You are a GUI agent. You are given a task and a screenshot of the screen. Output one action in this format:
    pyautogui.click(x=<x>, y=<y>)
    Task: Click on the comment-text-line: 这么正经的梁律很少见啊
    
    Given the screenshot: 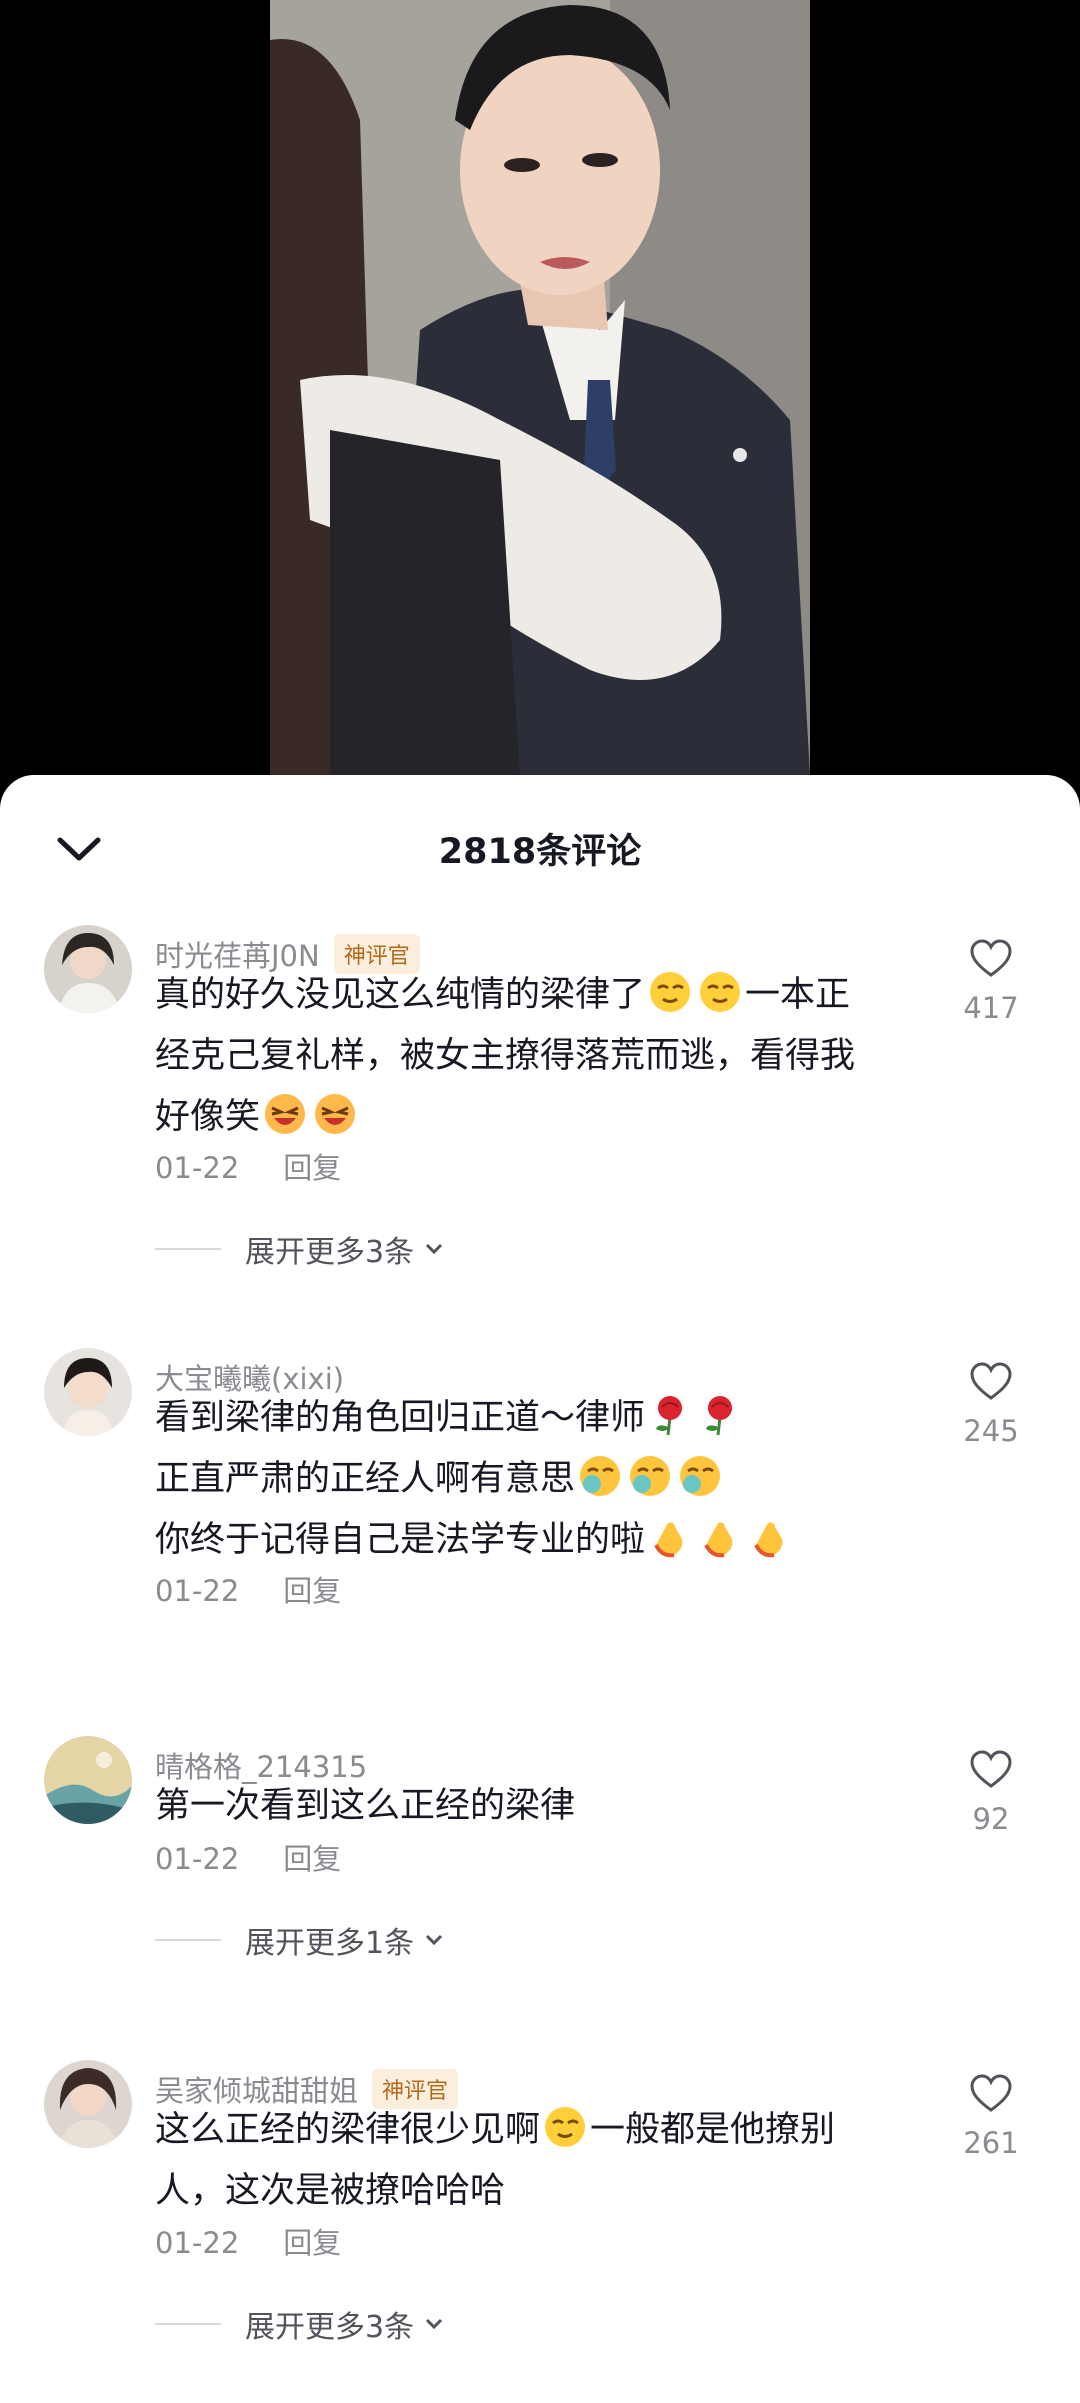 What is the action you would take?
    pyautogui.click(x=348, y=2130)
    